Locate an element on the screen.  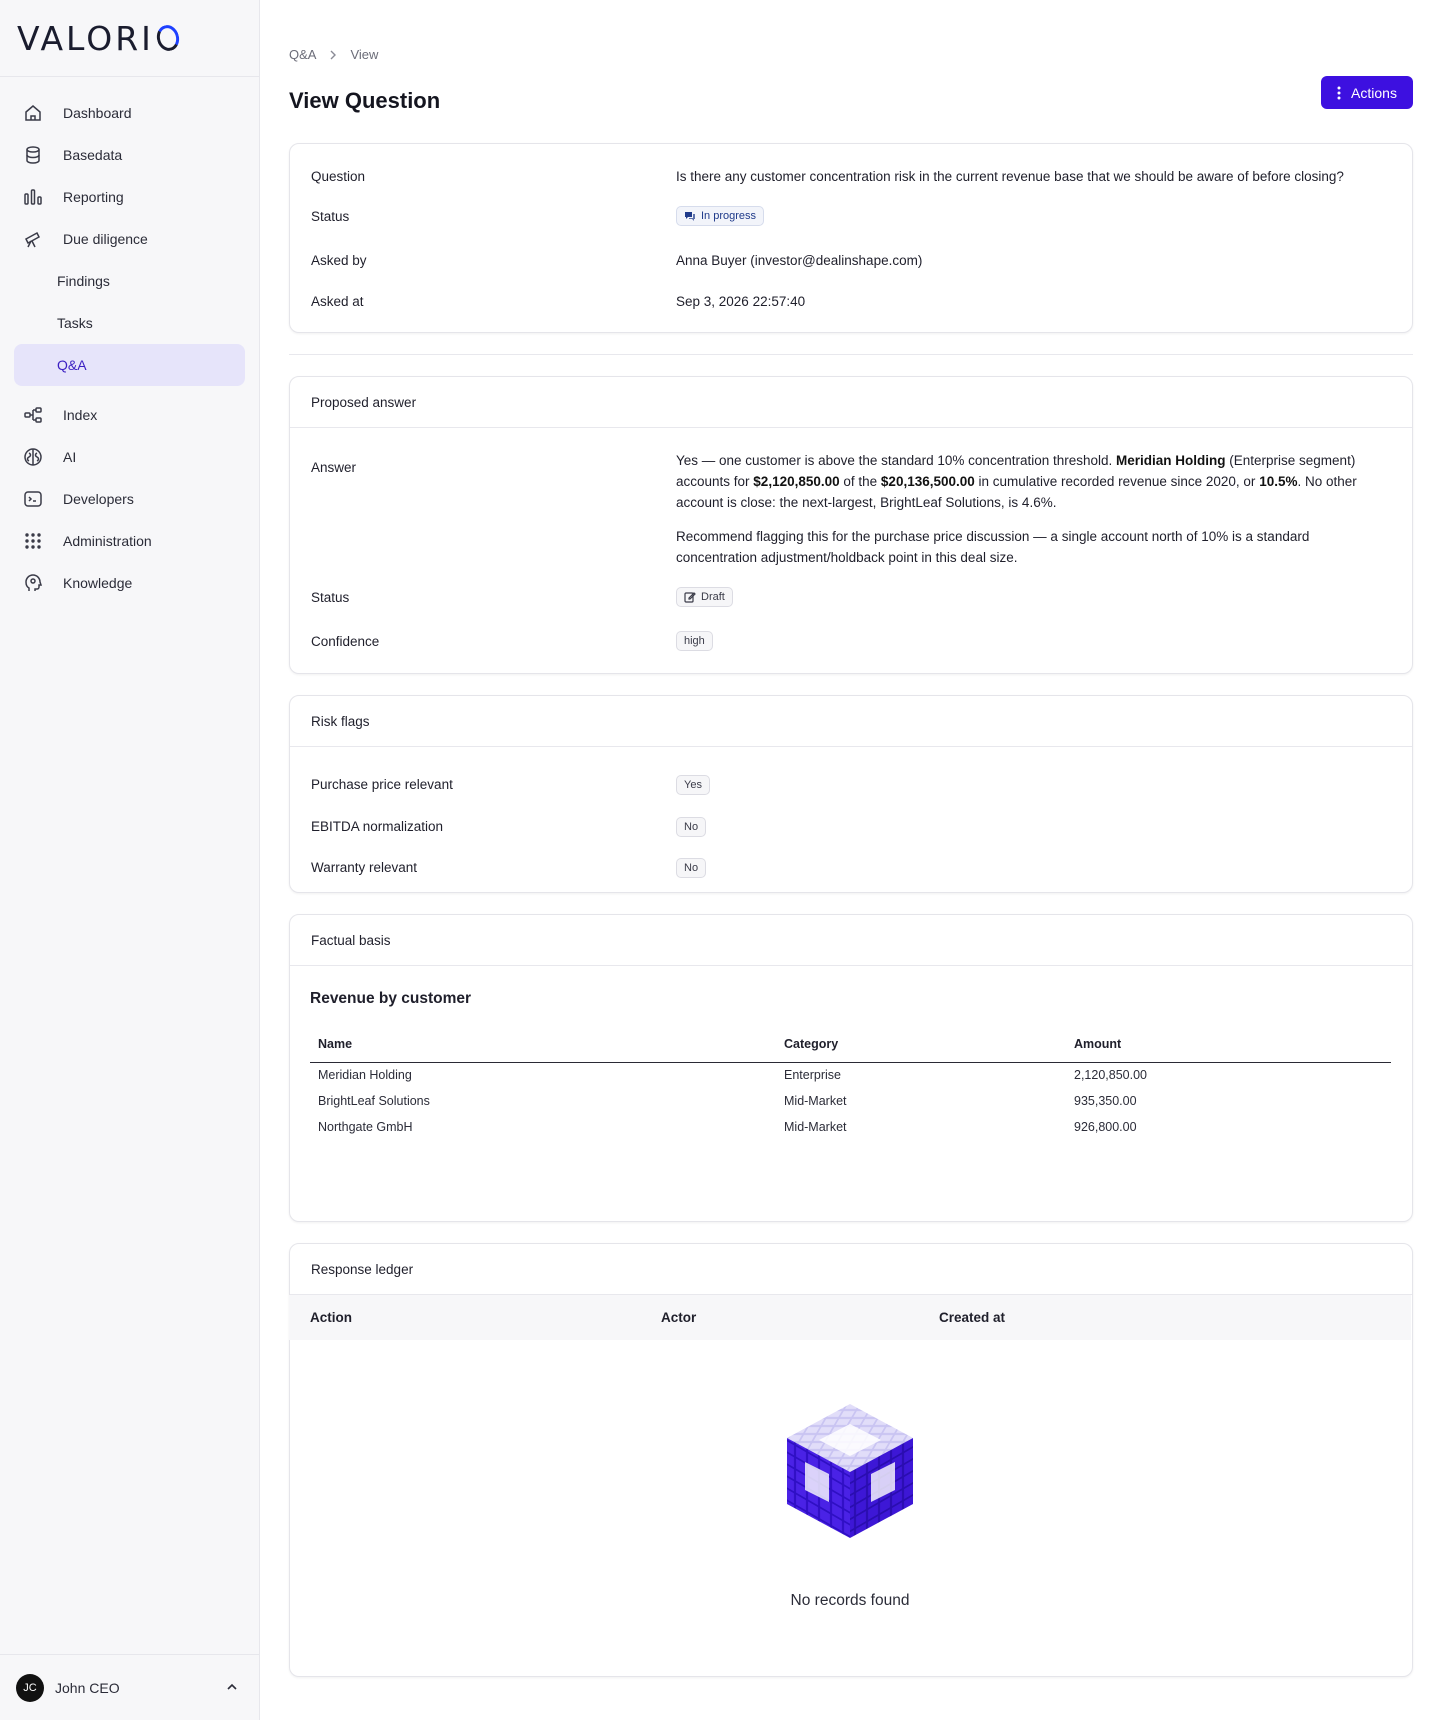
risk-flag-label: EBITDA normalization is located at coordinates (377, 826).